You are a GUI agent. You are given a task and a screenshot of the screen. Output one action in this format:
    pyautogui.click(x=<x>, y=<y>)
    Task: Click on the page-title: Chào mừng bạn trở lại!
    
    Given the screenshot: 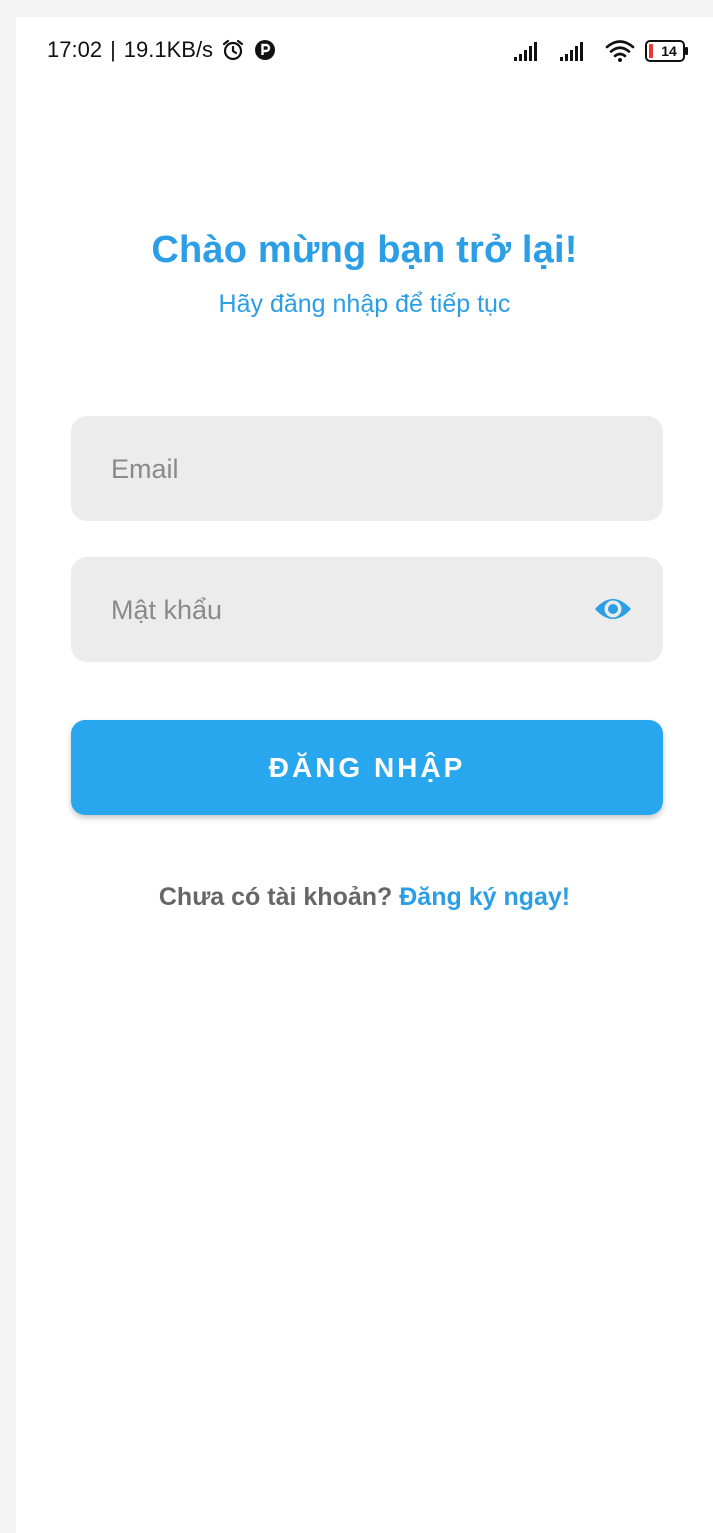 What is the action you would take?
    pyautogui.click(x=364, y=250)
    